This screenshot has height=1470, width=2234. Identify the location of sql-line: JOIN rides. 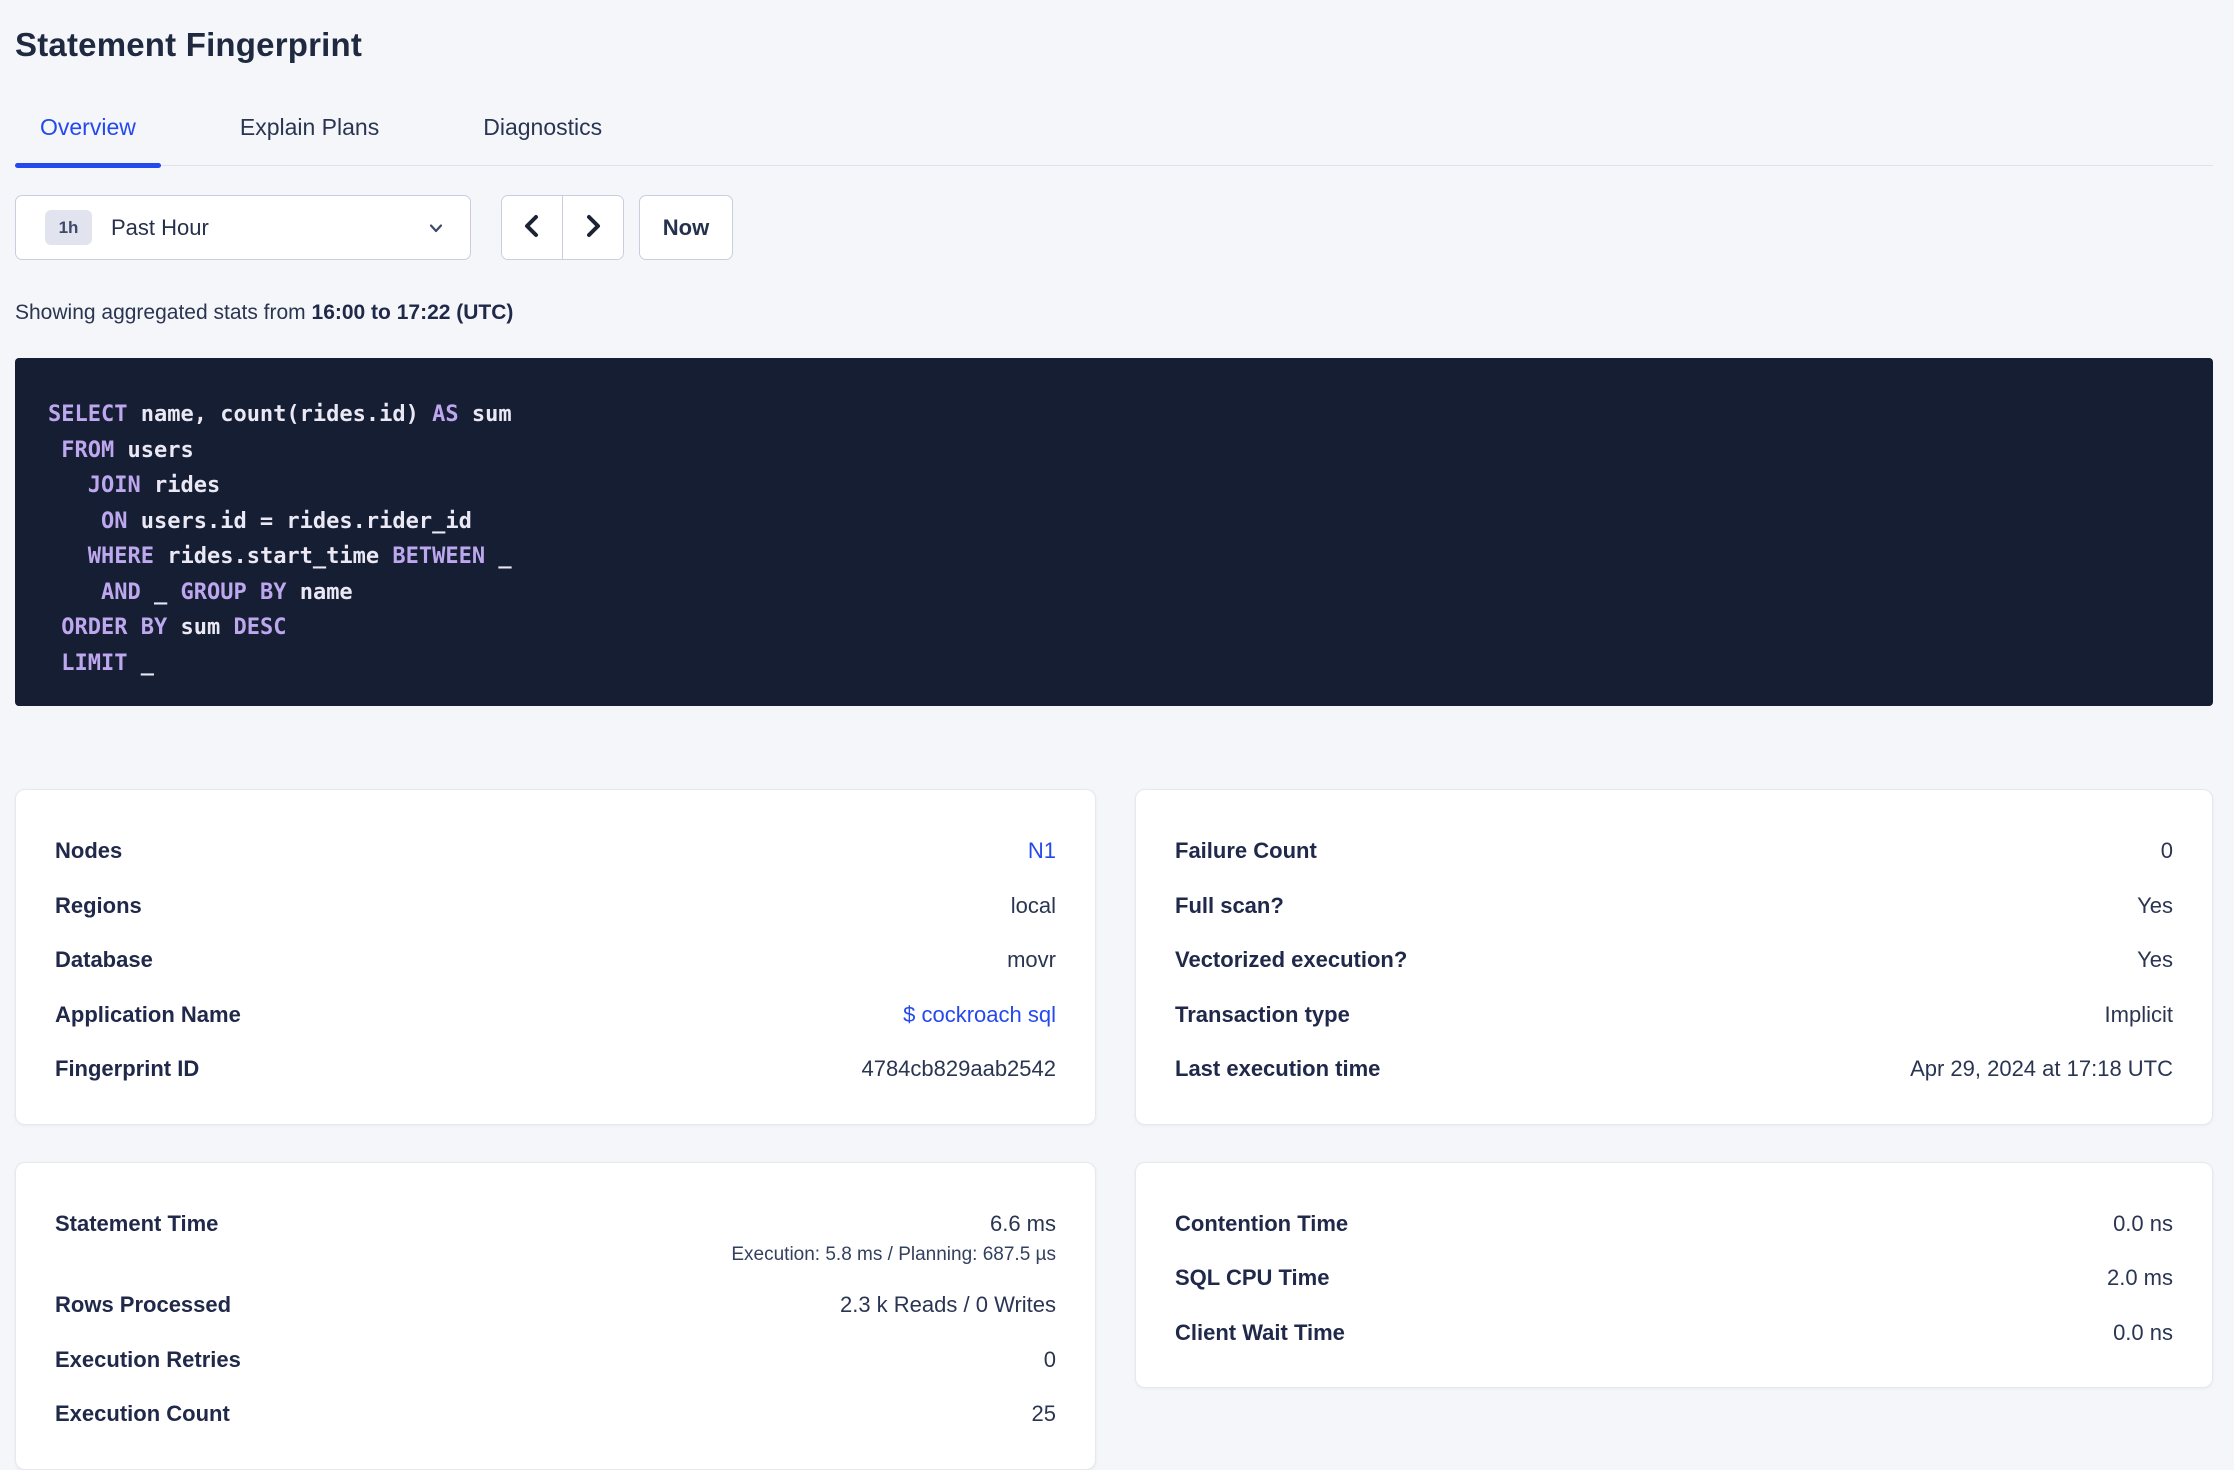
(154, 485).